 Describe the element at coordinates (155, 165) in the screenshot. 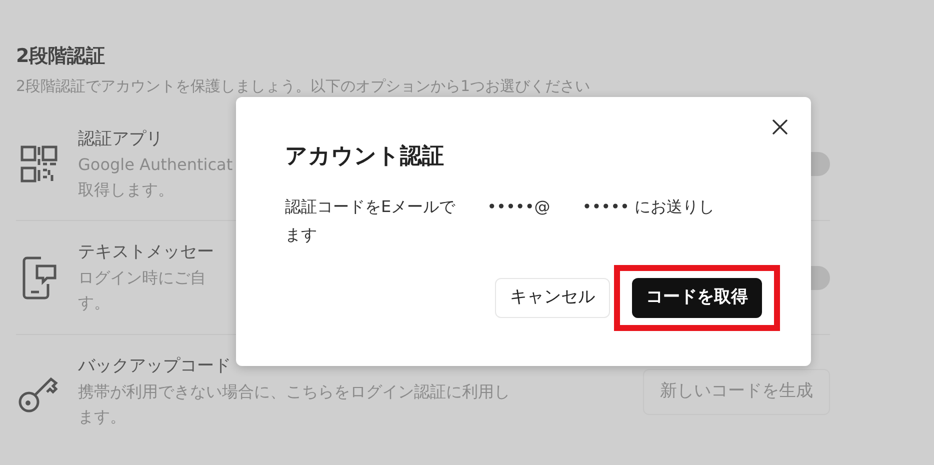

I see `method-description: Google Authenticat` at that location.